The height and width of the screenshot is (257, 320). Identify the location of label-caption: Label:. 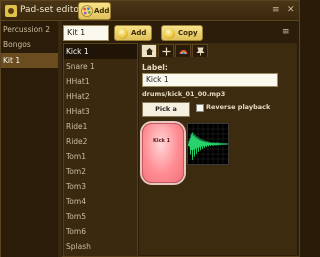
(155, 67).